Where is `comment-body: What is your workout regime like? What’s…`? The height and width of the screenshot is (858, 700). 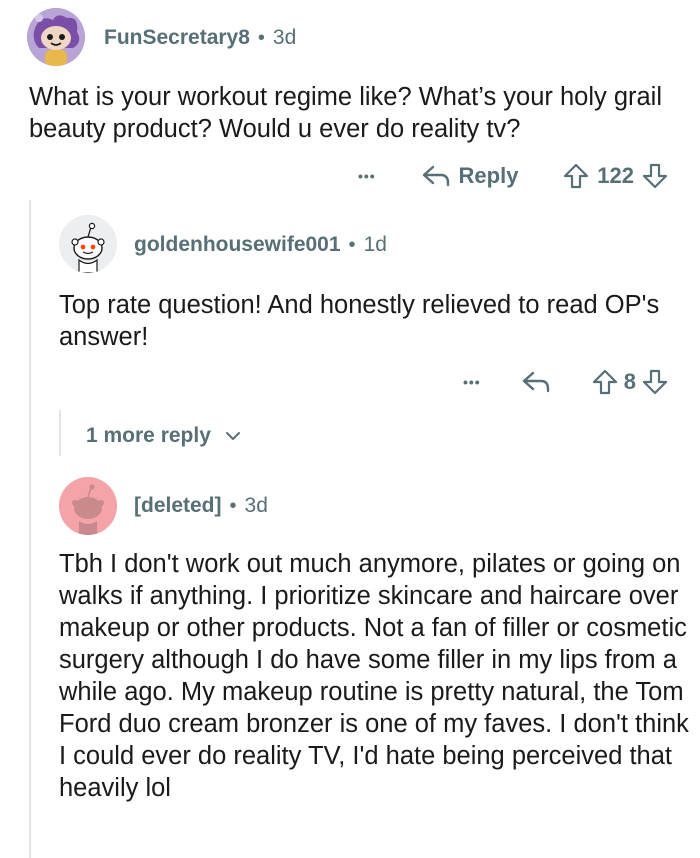 comment-body: What is your workout regime like? What’s… is located at coordinates (346, 113).